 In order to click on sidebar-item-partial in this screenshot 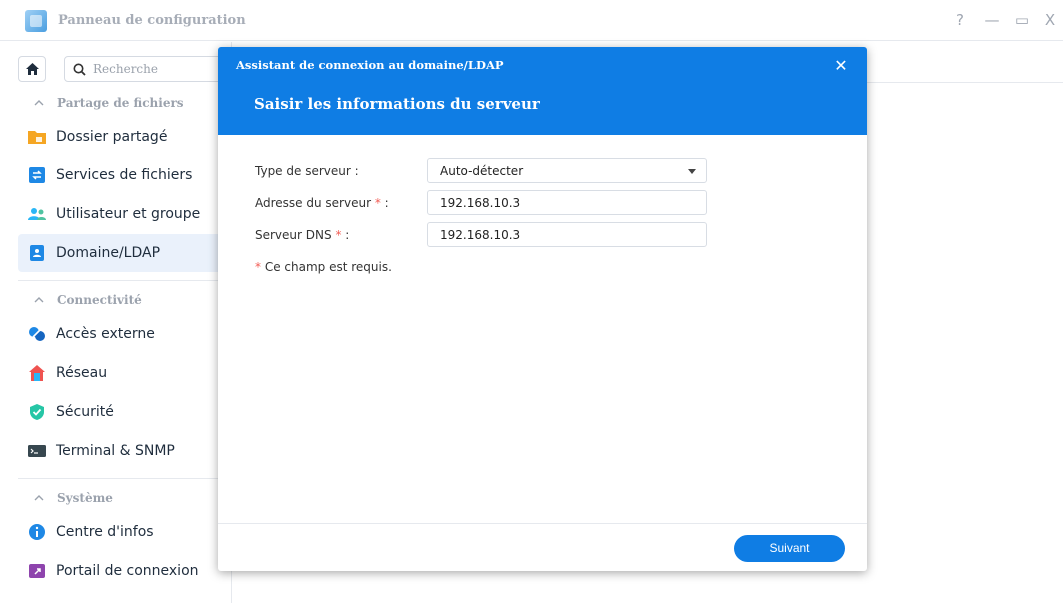, I will do `click(124, 597)`.